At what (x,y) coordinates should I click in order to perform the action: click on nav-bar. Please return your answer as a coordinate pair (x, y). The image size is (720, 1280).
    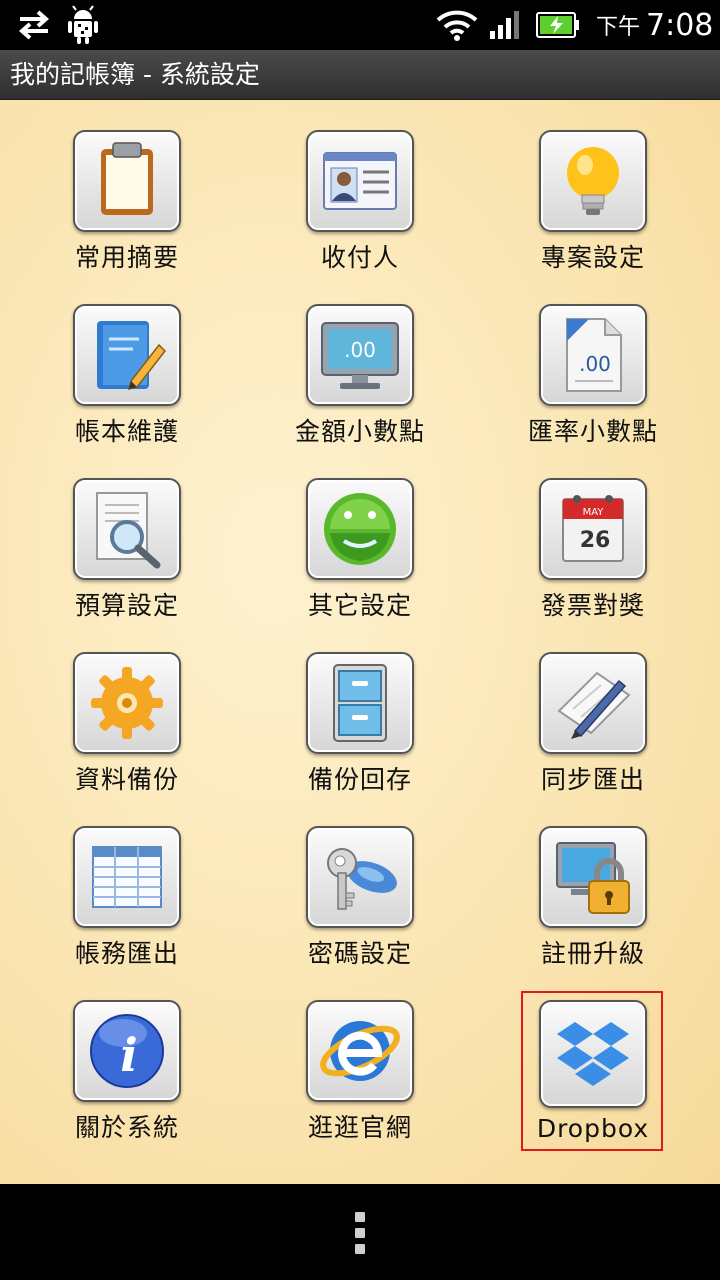
    Looking at the image, I should click on (360, 1232).